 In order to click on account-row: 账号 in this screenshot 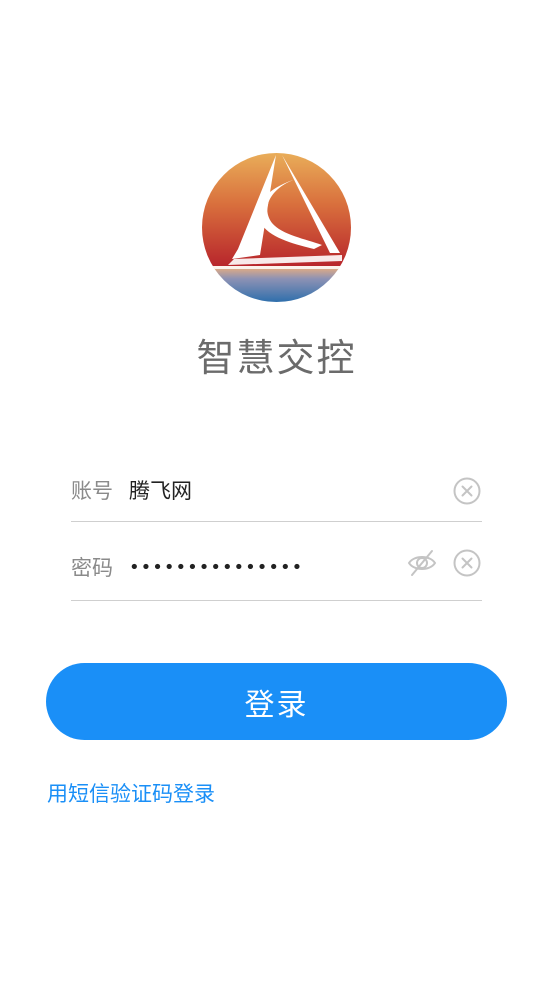, I will do `click(276, 491)`.